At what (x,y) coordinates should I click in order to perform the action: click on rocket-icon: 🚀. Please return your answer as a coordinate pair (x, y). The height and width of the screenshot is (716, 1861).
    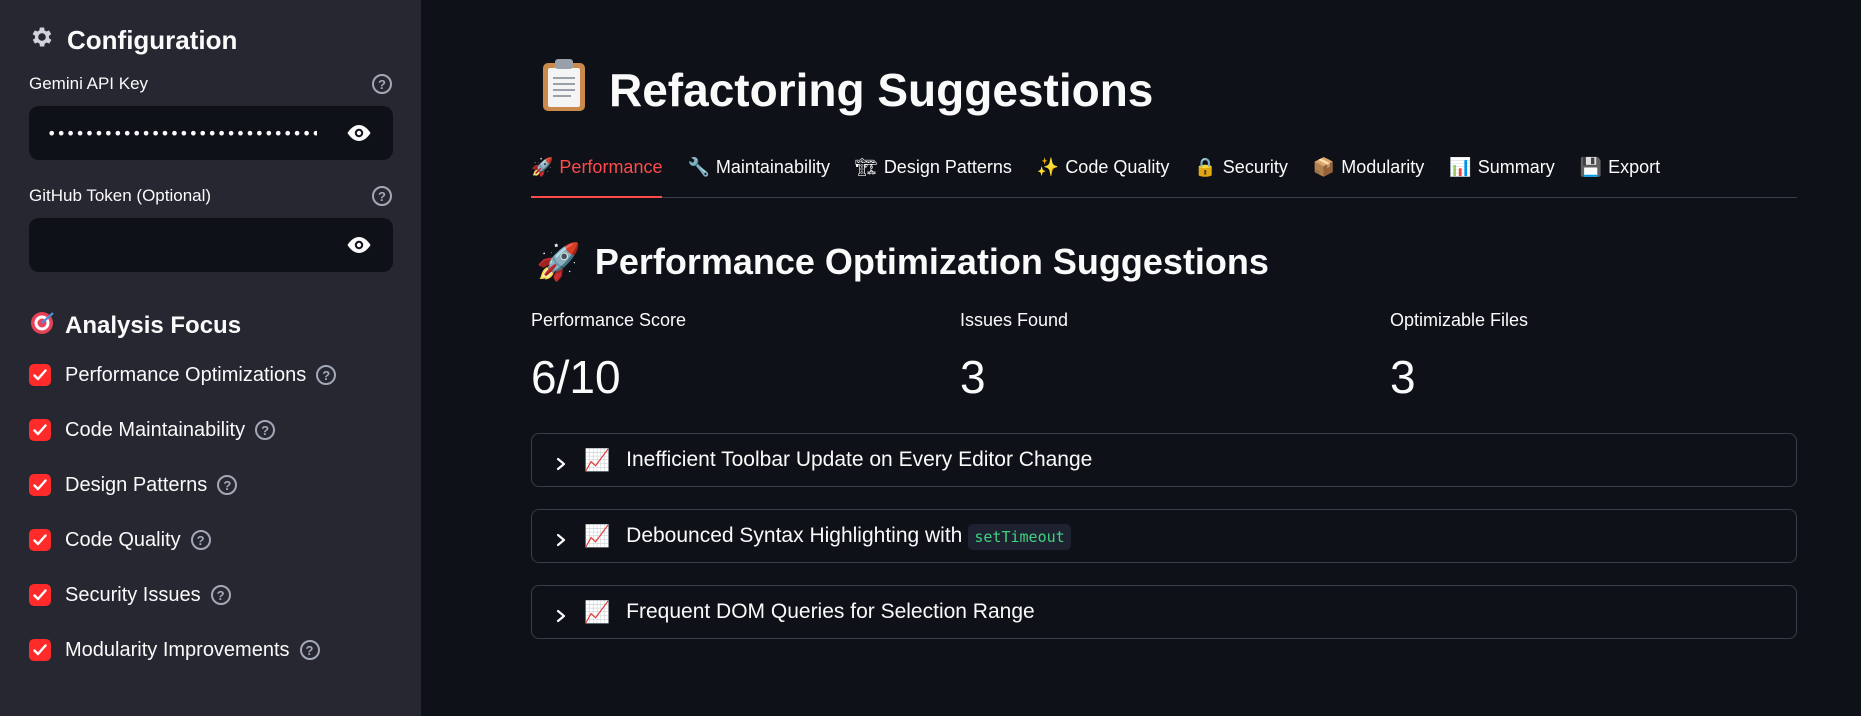
    Looking at the image, I should click on (558, 262).